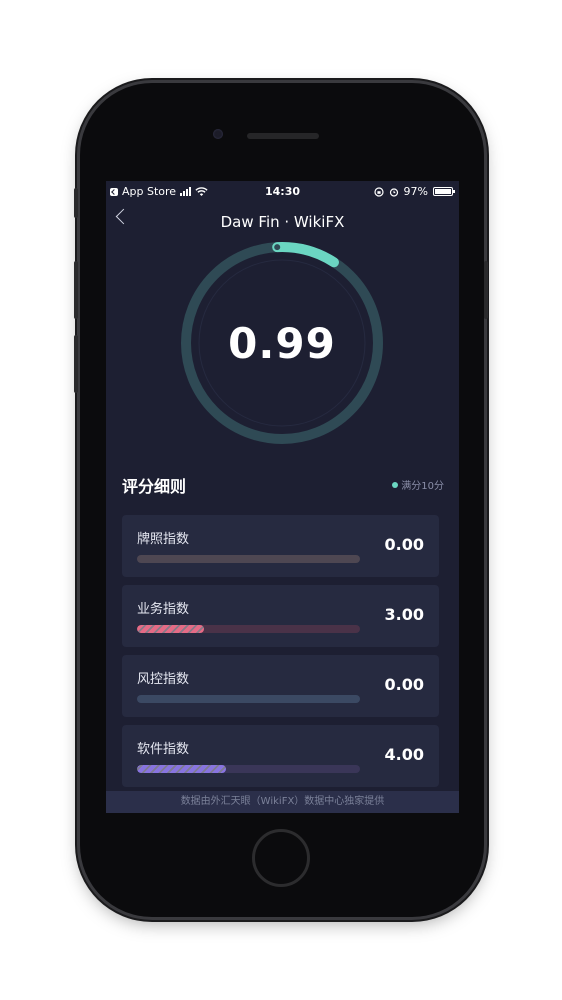 Image resolution: width=562 pixels, height=1000 pixels. Describe the element at coordinates (393, 192) in the screenshot. I see `alarm-icon` at that location.